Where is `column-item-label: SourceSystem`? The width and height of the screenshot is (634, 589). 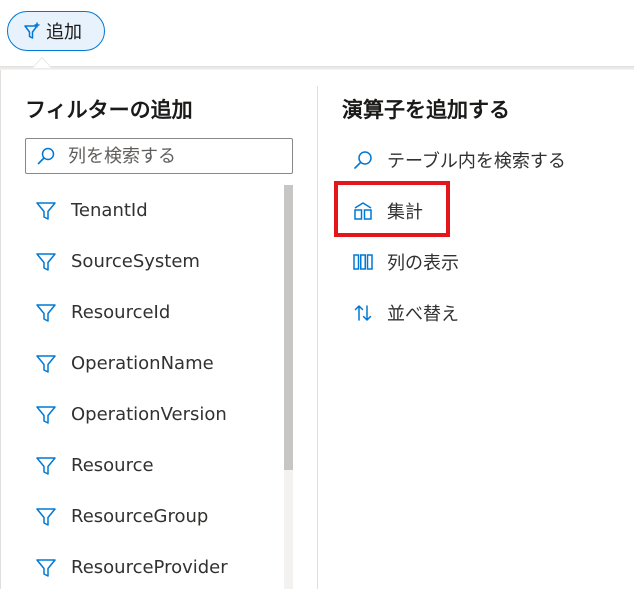 column-item-label: SourceSystem is located at coordinates (135, 261).